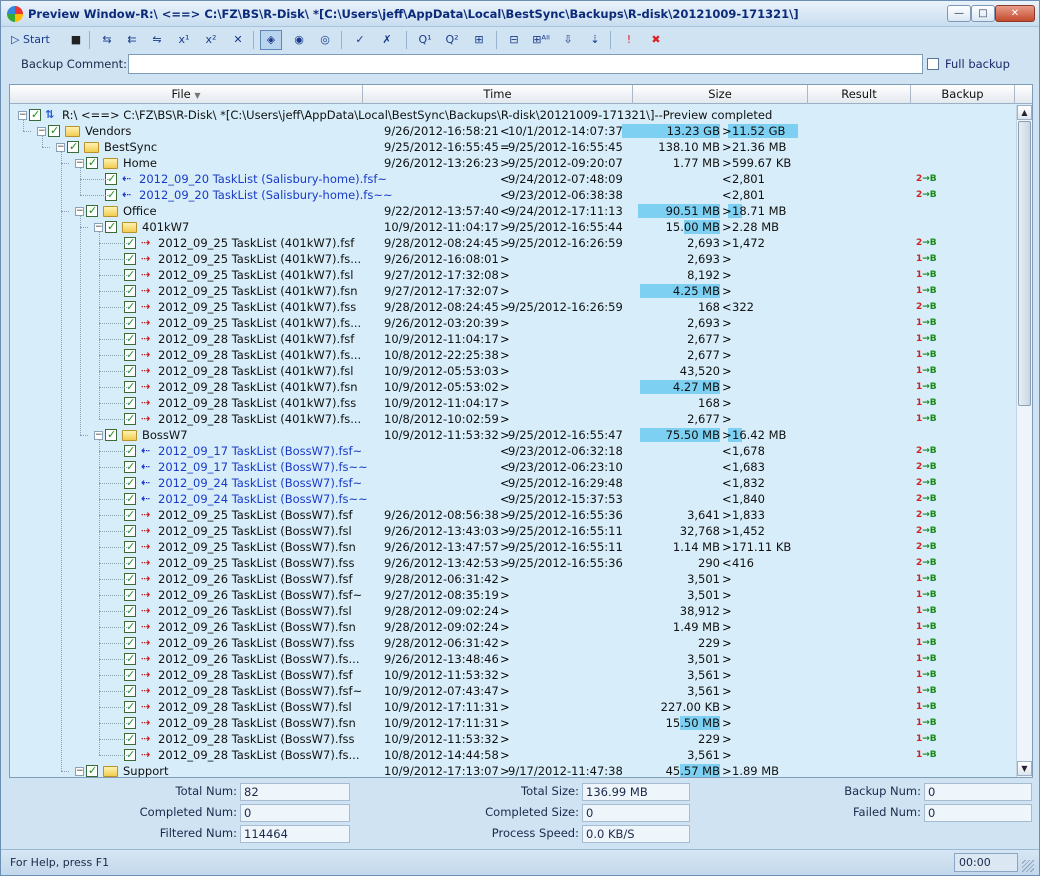 Image resolution: width=1040 pixels, height=876 pixels. I want to click on view-all-button: ◉, so click(299, 40).